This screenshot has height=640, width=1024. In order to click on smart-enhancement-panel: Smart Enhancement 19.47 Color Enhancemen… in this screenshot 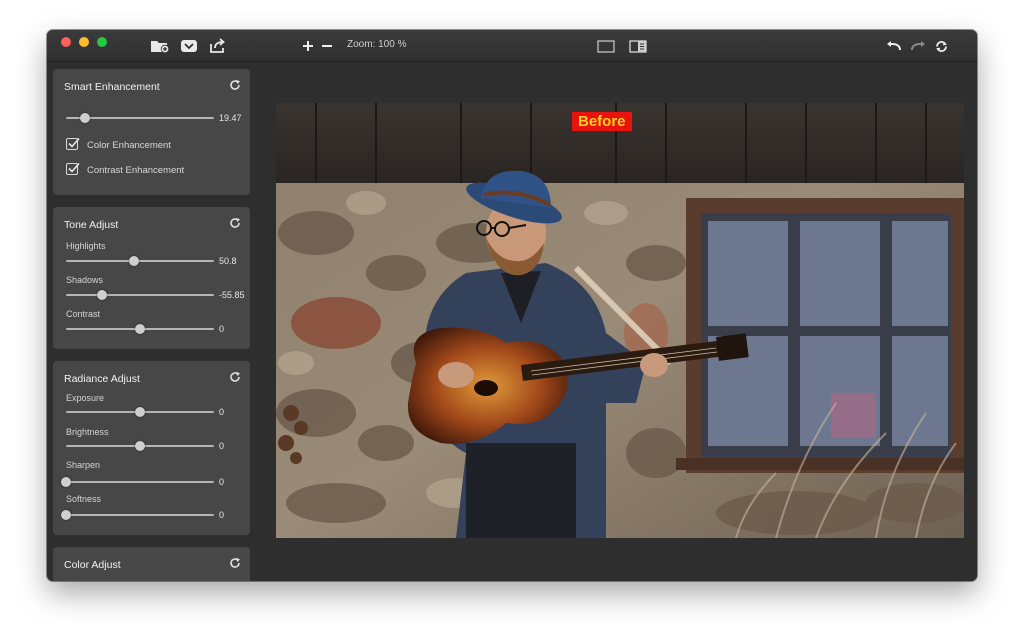, I will do `click(151, 132)`.